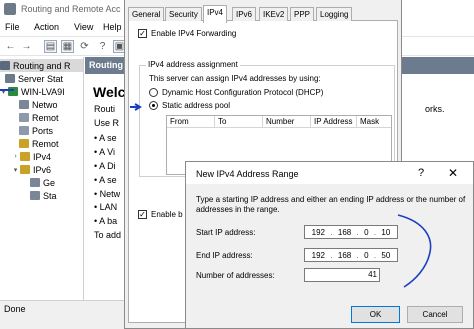 The image size is (474, 329). Describe the element at coordinates (329, 173) in the screenshot. I see `dialog-titlebar: New IPv4 Address Range ? ✕` at that location.